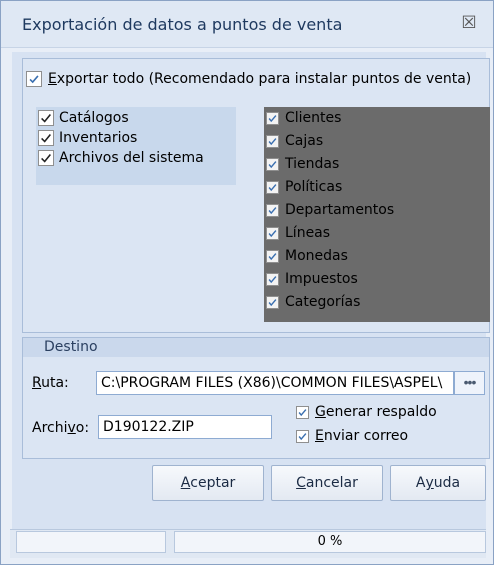 This screenshot has width=494, height=565. I want to click on archivos-checkbox: Archivos del sistema, so click(121, 158).